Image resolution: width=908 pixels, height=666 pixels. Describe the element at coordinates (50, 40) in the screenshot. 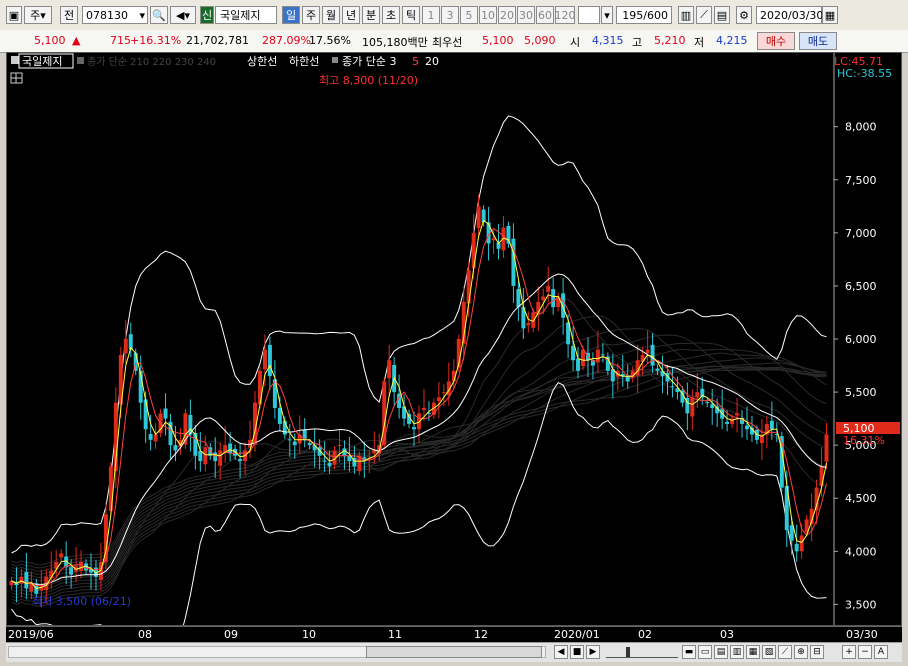

I see `current-price: 5,100` at that location.